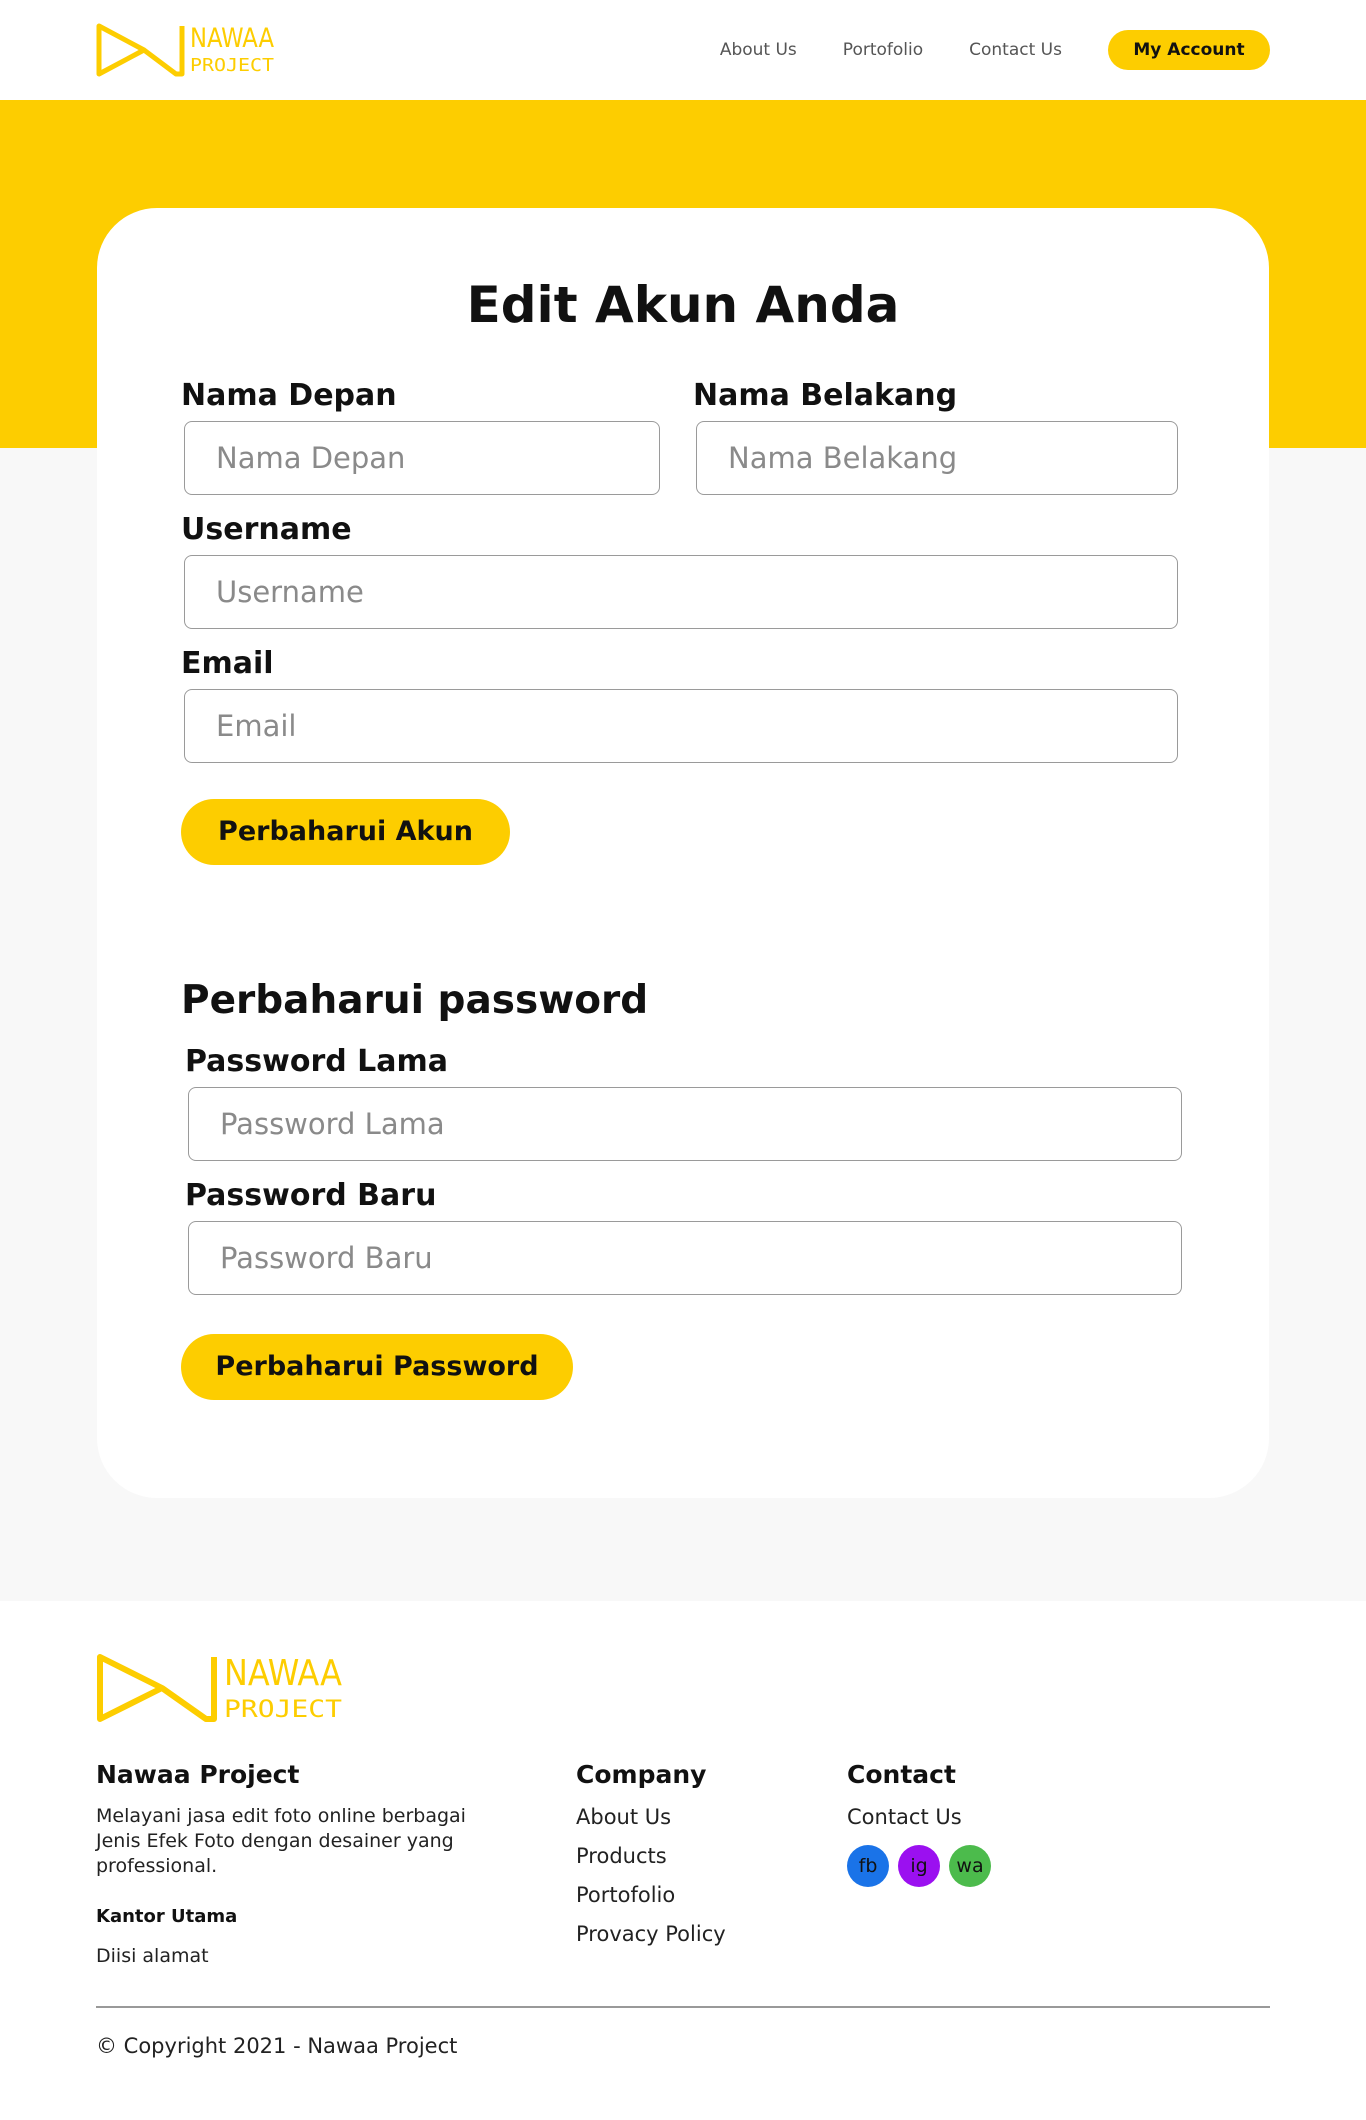  What do you see at coordinates (685, 1258) in the screenshot?
I see `new-password-input` at bounding box center [685, 1258].